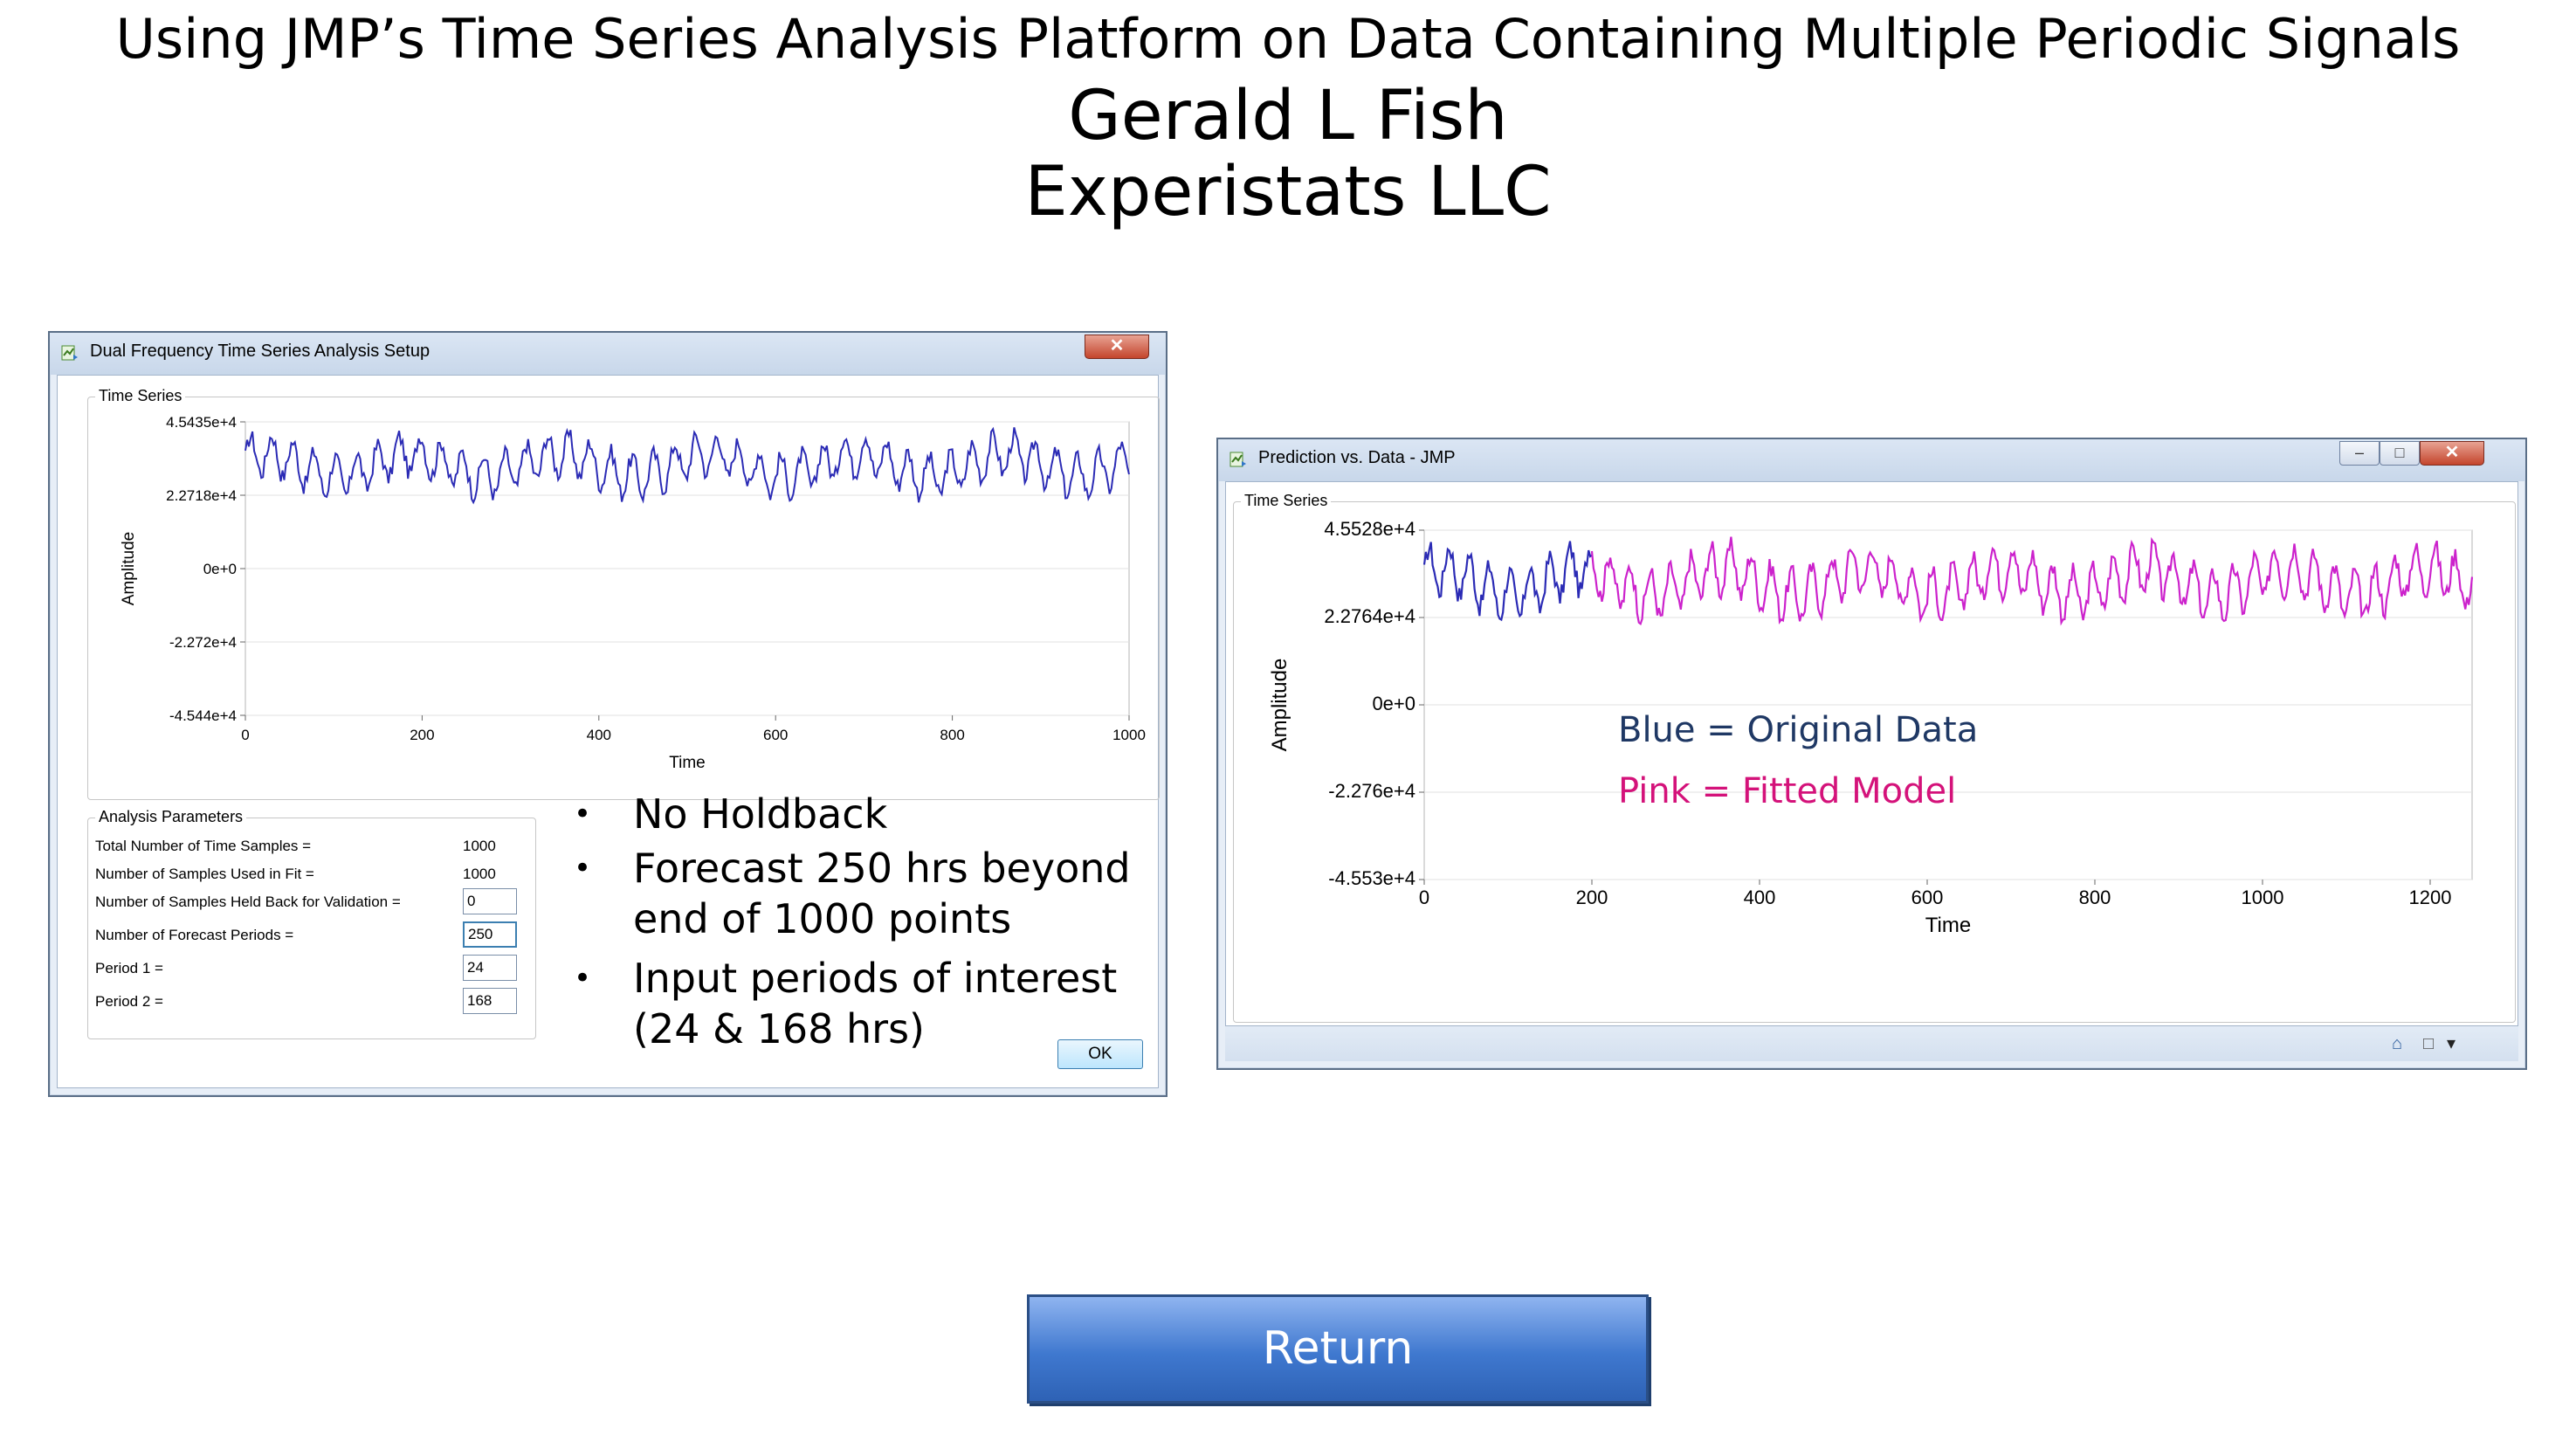 This screenshot has height=1449, width=2576. What do you see at coordinates (1369, 529) in the screenshot?
I see `y-tick-label: 4.5528e+4` at bounding box center [1369, 529].